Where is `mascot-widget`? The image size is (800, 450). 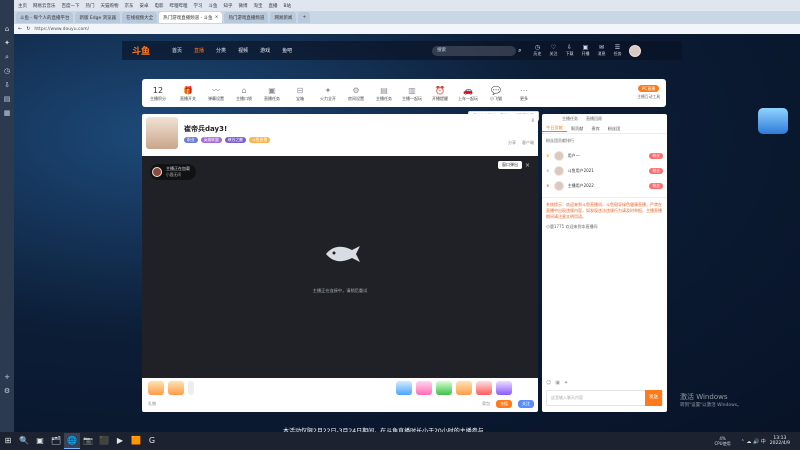
mascot-widget is located at coordinates (773, 121).